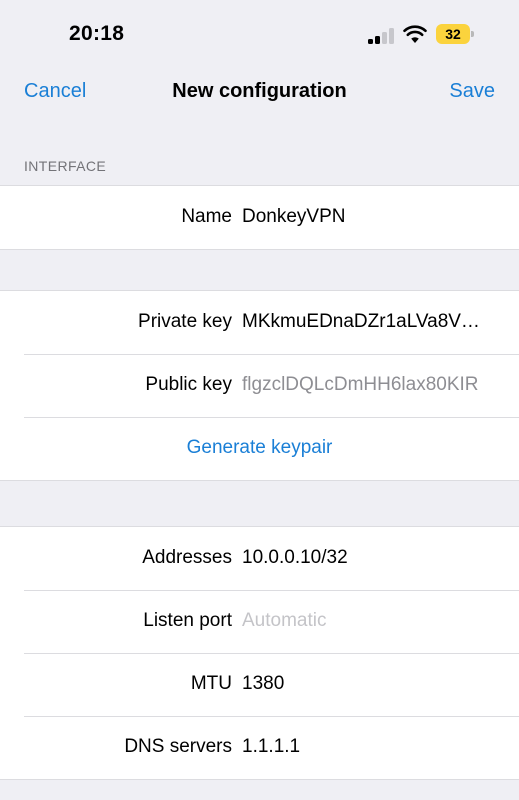 The image size is (519, 800). Describe the element at coordinates (187, 620) in the screenshot. I see `listen-port-label: Listen port` at that location.